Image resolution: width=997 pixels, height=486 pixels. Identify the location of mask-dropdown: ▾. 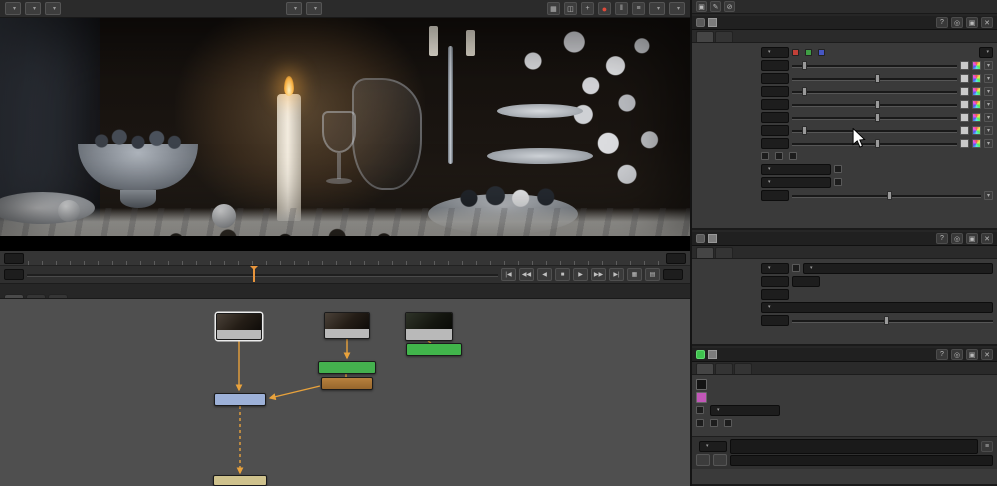
(796, 182).